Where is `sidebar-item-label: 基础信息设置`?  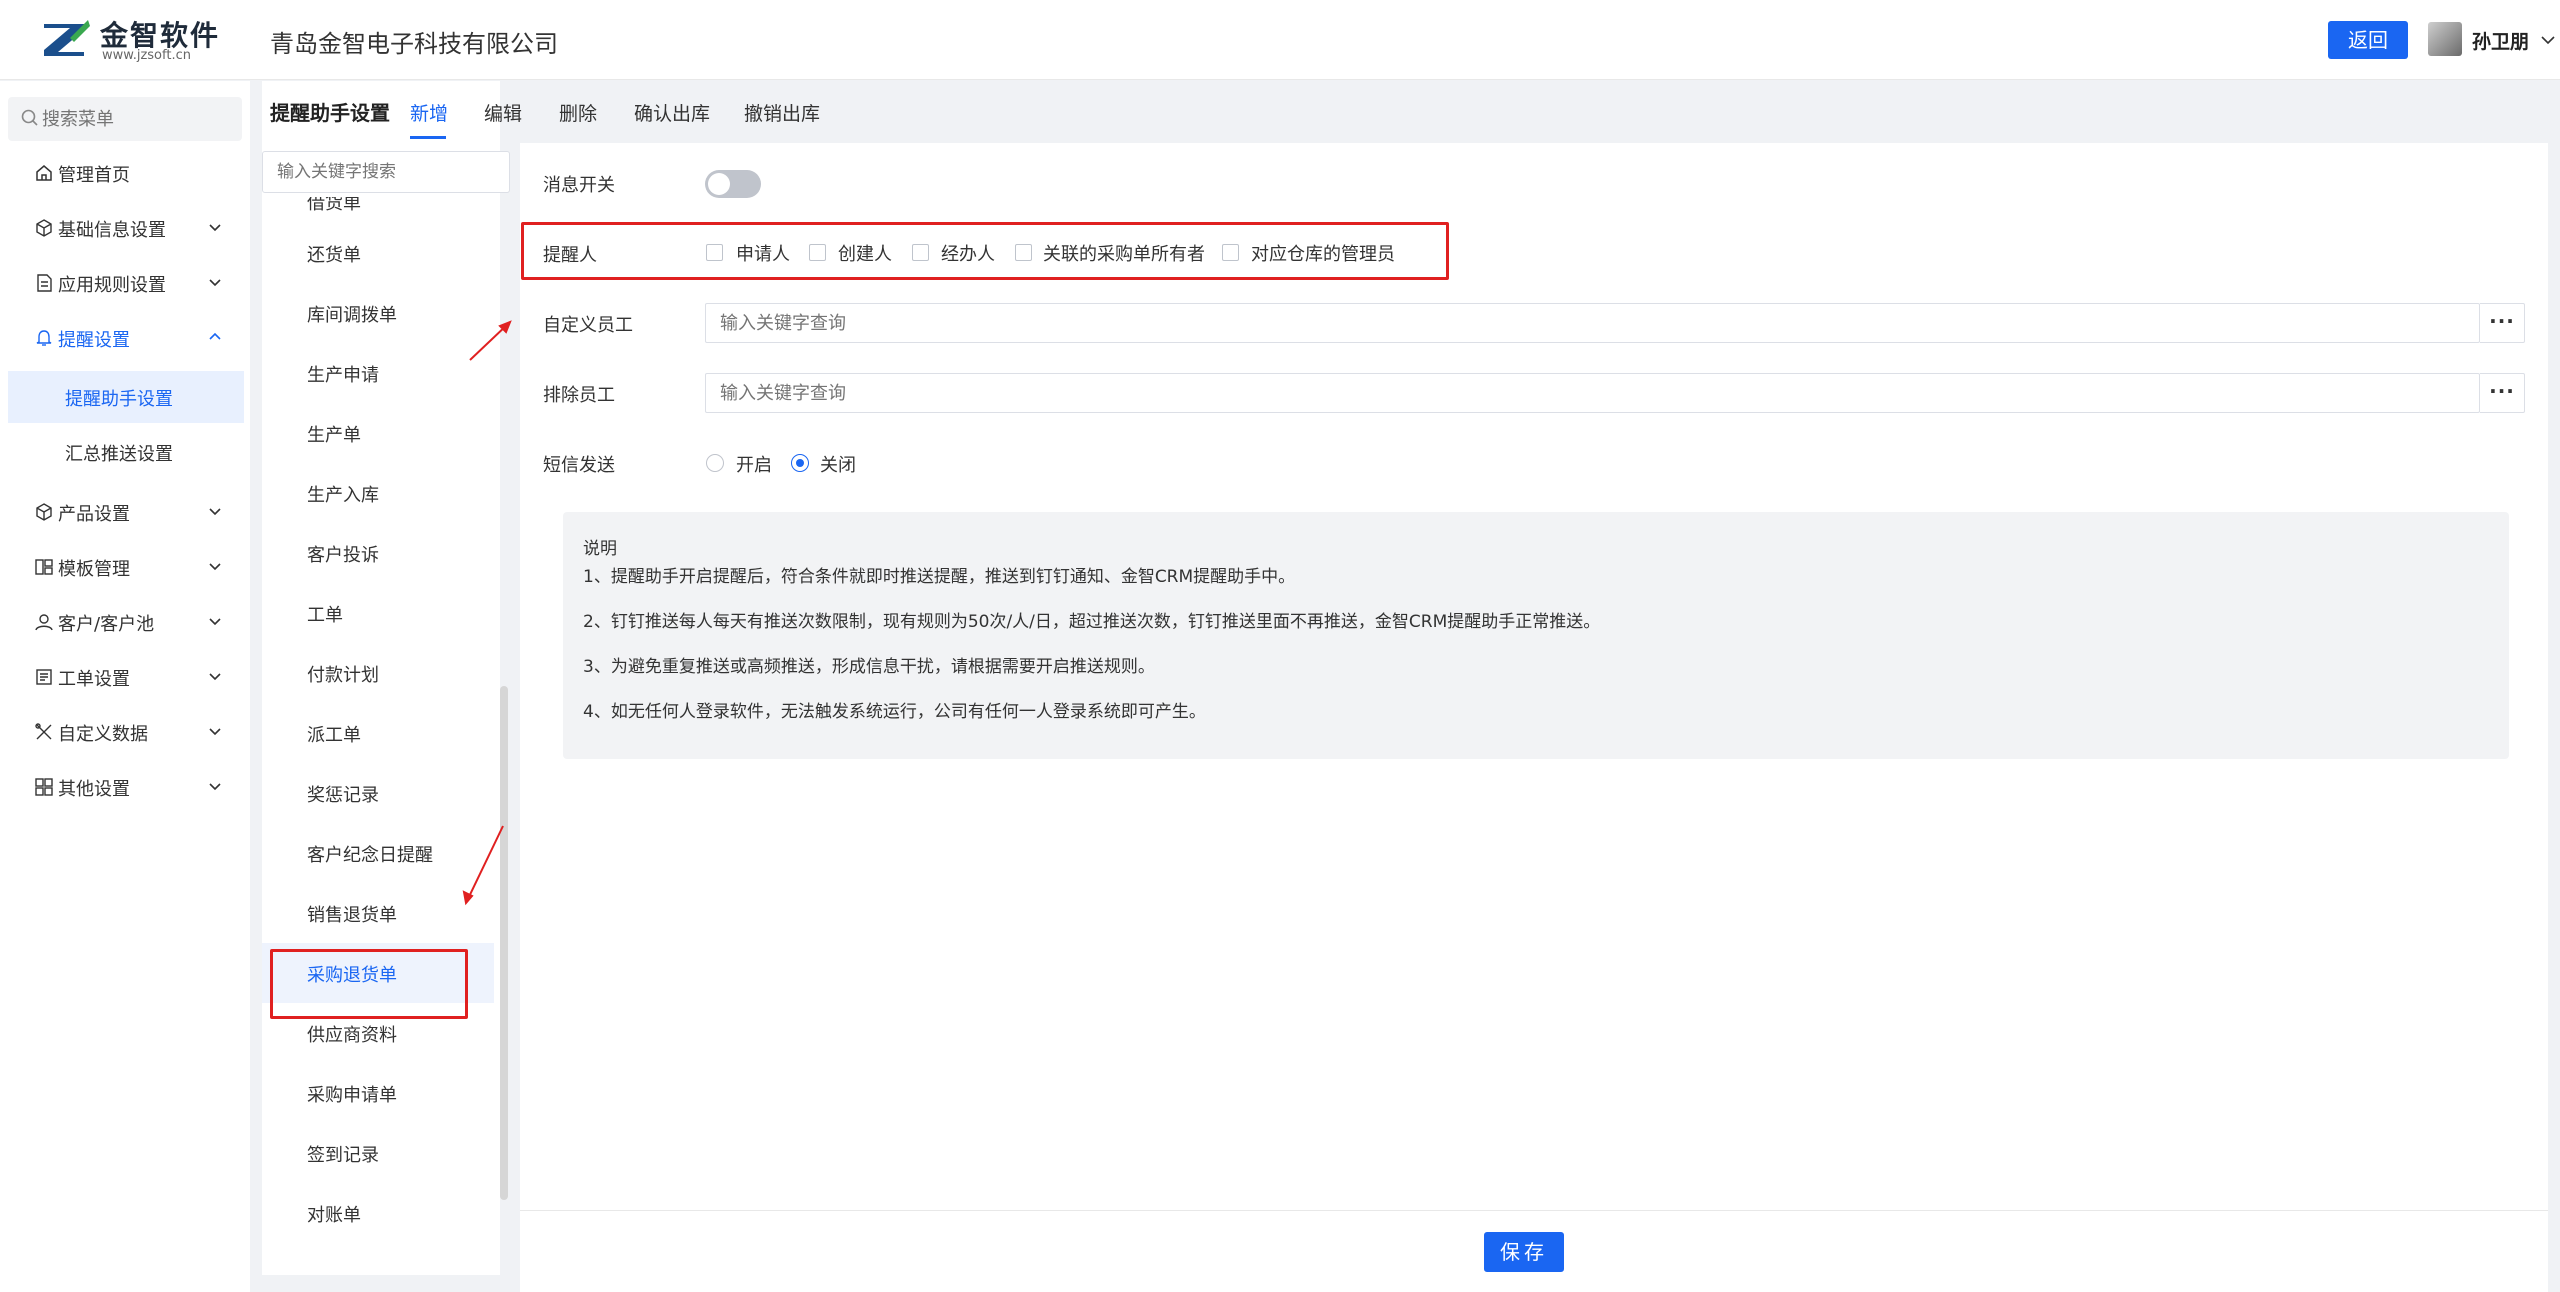 sidebar-item-label: 基础信息设置 is located at coordinates (112, 230).